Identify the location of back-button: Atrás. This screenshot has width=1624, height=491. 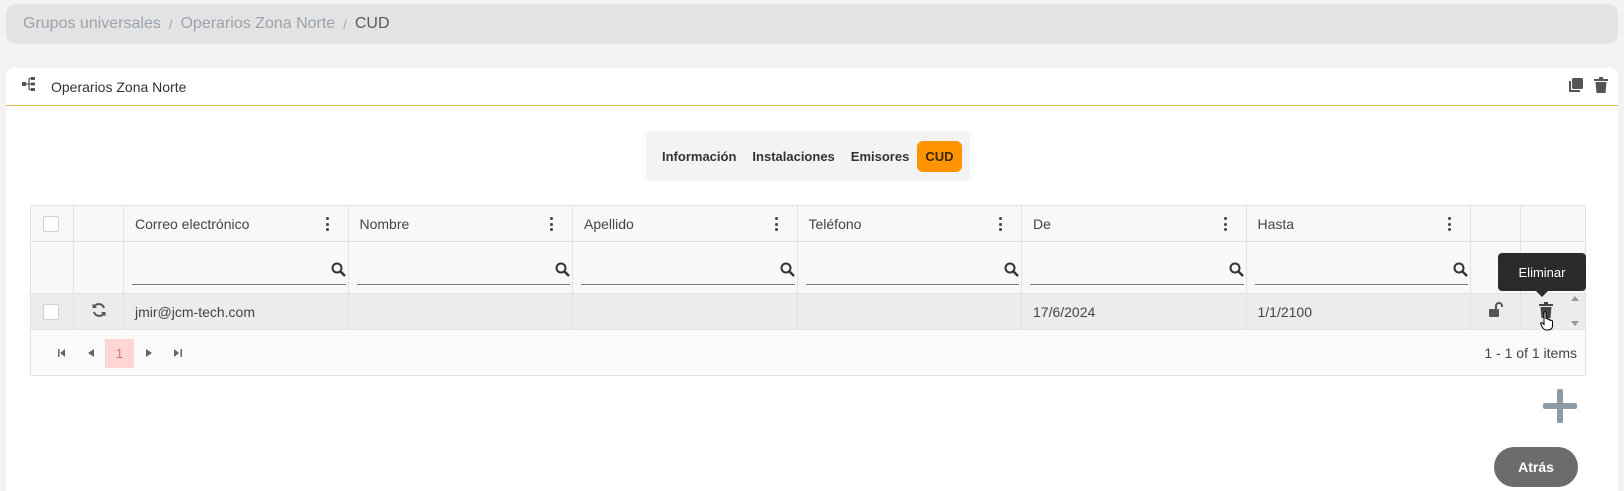
(1536, 467).